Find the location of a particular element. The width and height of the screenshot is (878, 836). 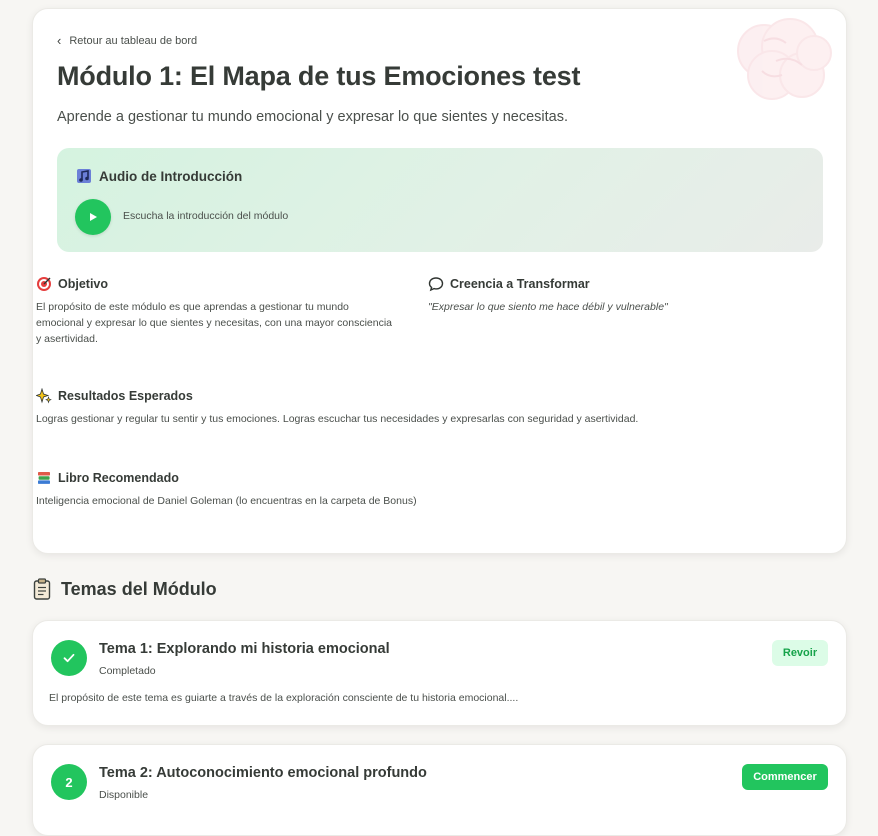

revoir-button: Revoir is located at coordinates (800, 653).